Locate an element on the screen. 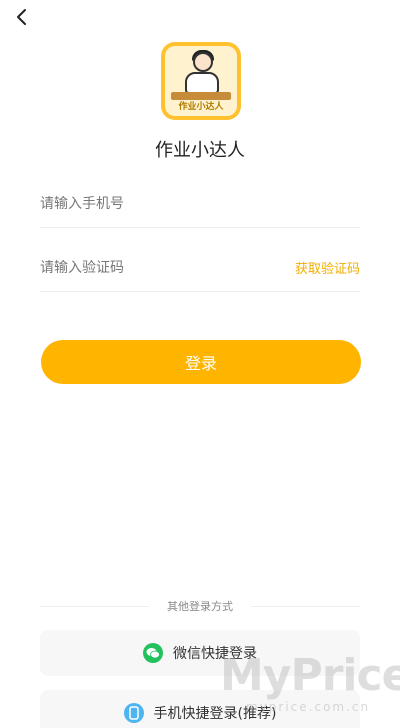  wechat-icon is located at coordinates (153, 653).